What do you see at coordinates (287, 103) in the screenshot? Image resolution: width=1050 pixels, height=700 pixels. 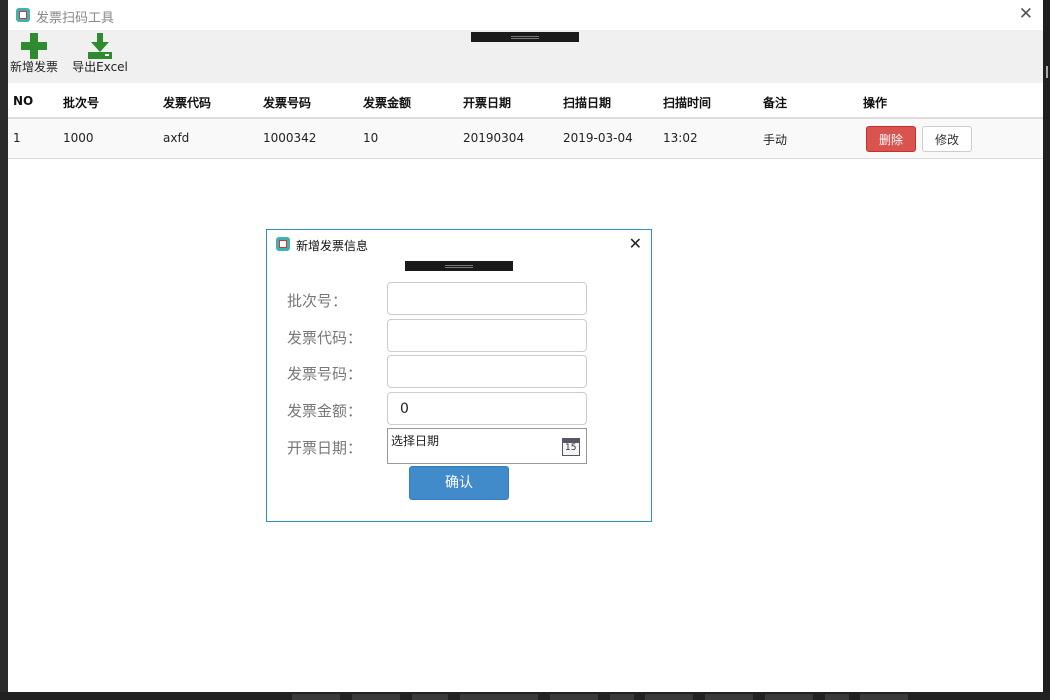 I see `column-header-number: 发票号码` at bounding box center [287, 103].